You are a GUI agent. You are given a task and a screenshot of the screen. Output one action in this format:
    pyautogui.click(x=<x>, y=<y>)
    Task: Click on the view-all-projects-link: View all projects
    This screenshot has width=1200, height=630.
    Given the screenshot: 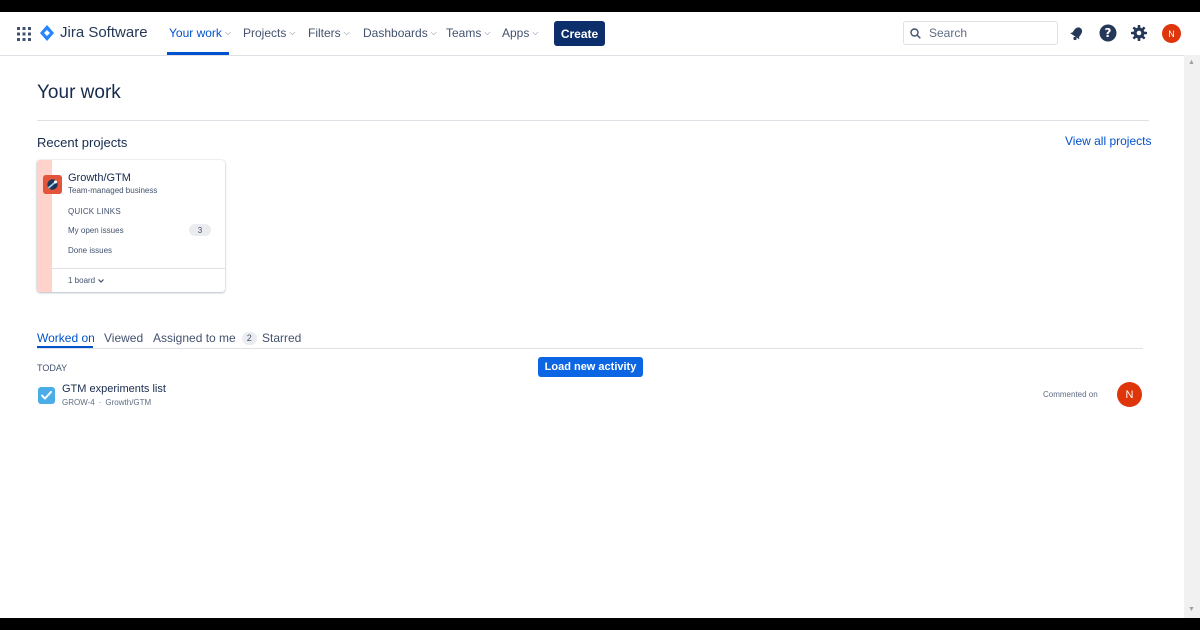 What is the action you would take?
    pyautogui.click(x=1108, y=141)
    